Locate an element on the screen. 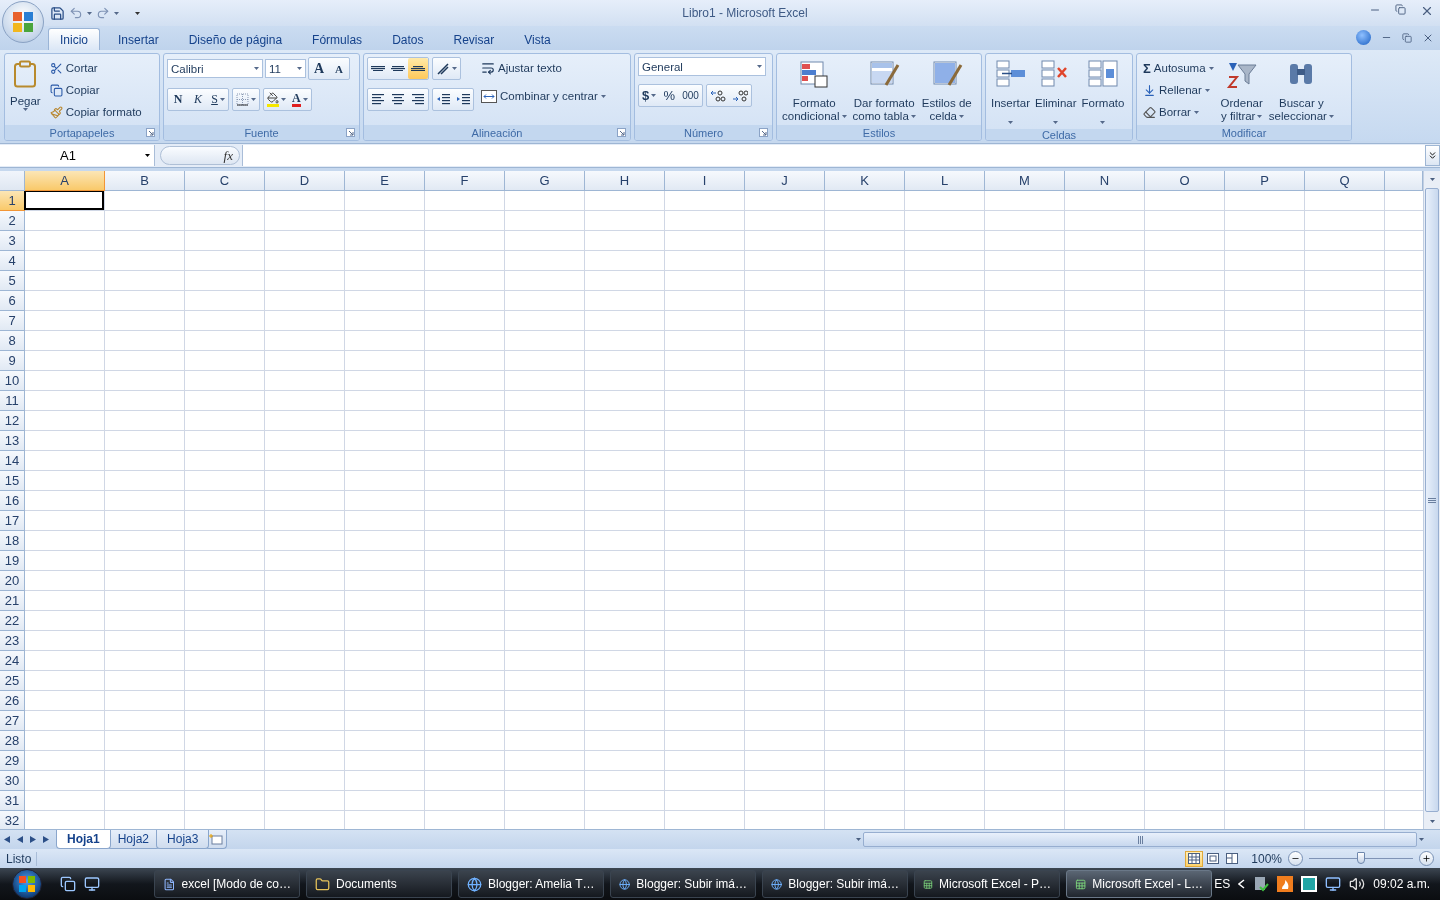  row-header: 18 is located at coordinates (12, 541).